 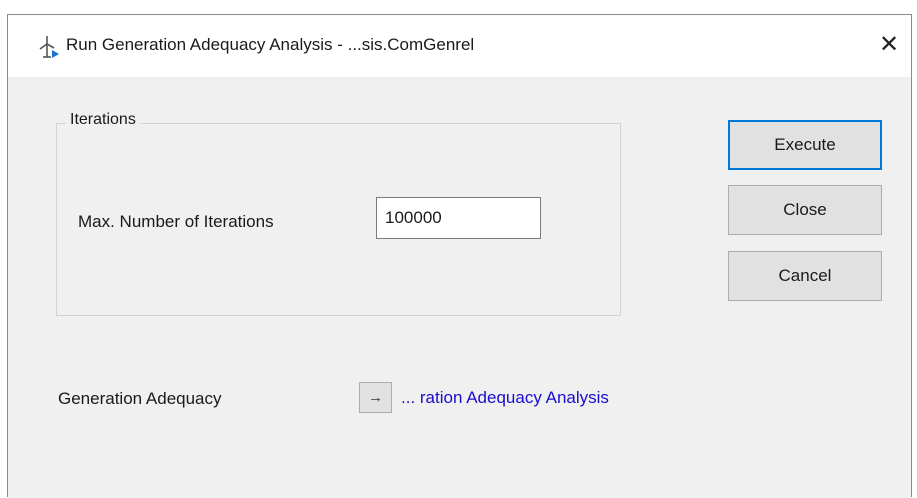 I want to click on max-iterations-label: Max. Number of Iterations, so click(x=176, y=221).